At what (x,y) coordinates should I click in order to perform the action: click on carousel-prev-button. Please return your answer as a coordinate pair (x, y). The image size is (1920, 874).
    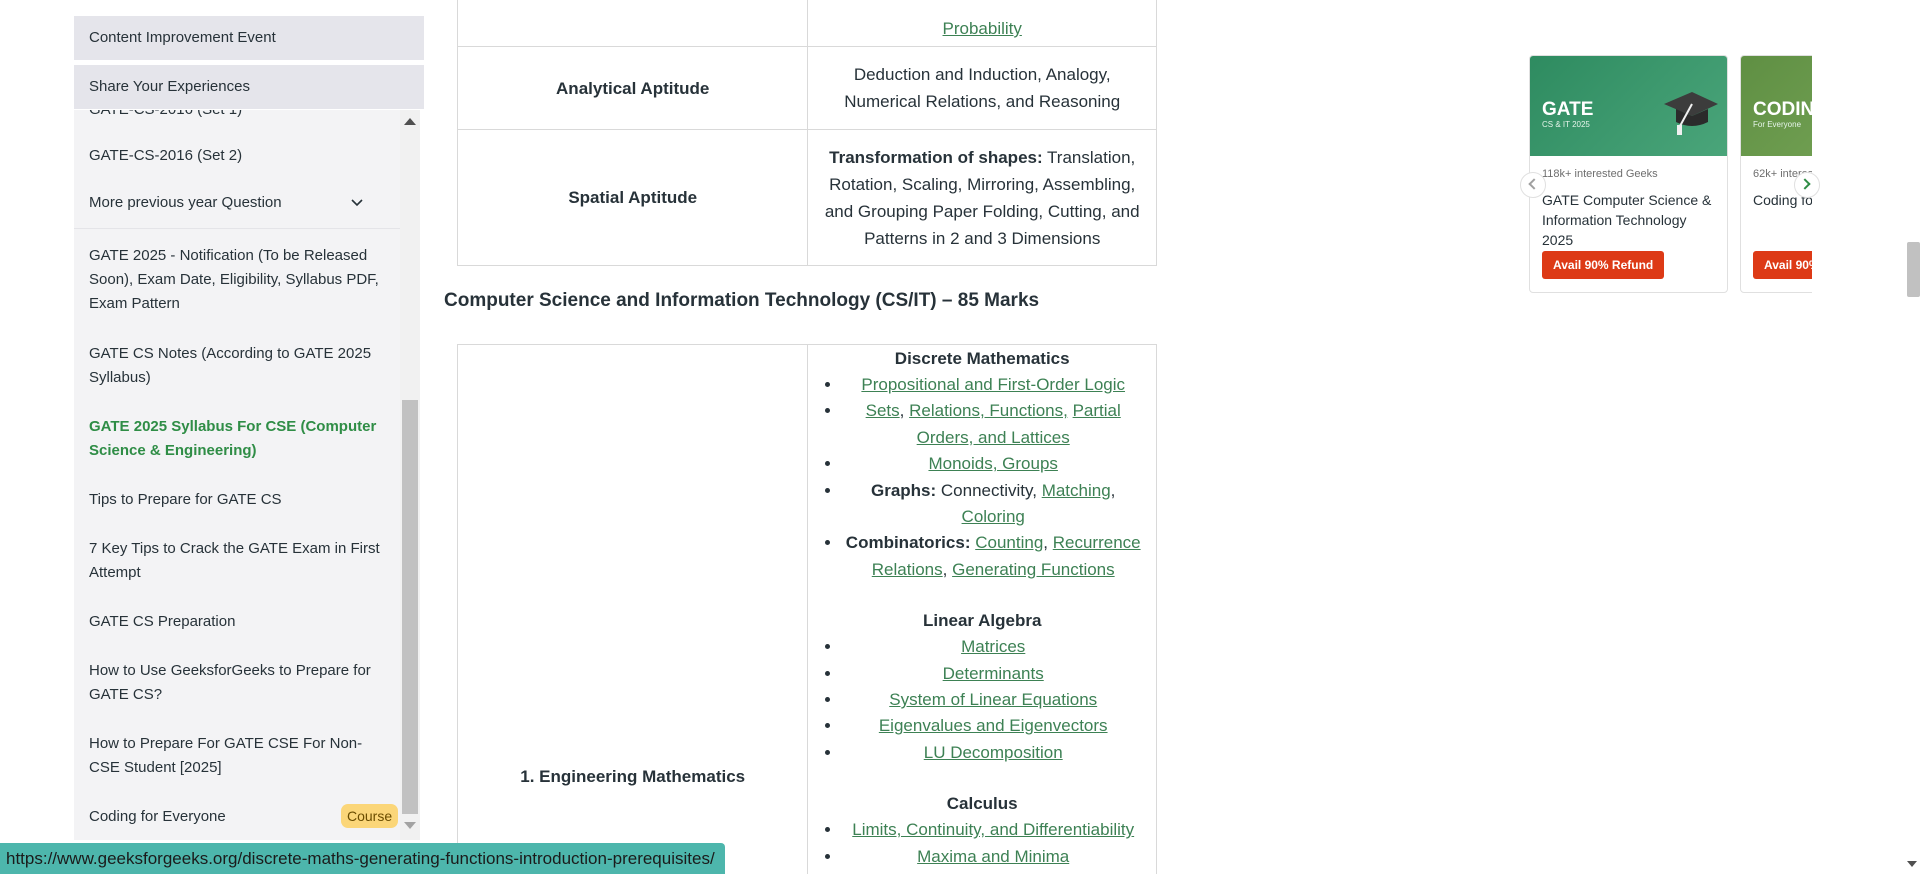
    Looking at the image, I should click on (1533, 185).